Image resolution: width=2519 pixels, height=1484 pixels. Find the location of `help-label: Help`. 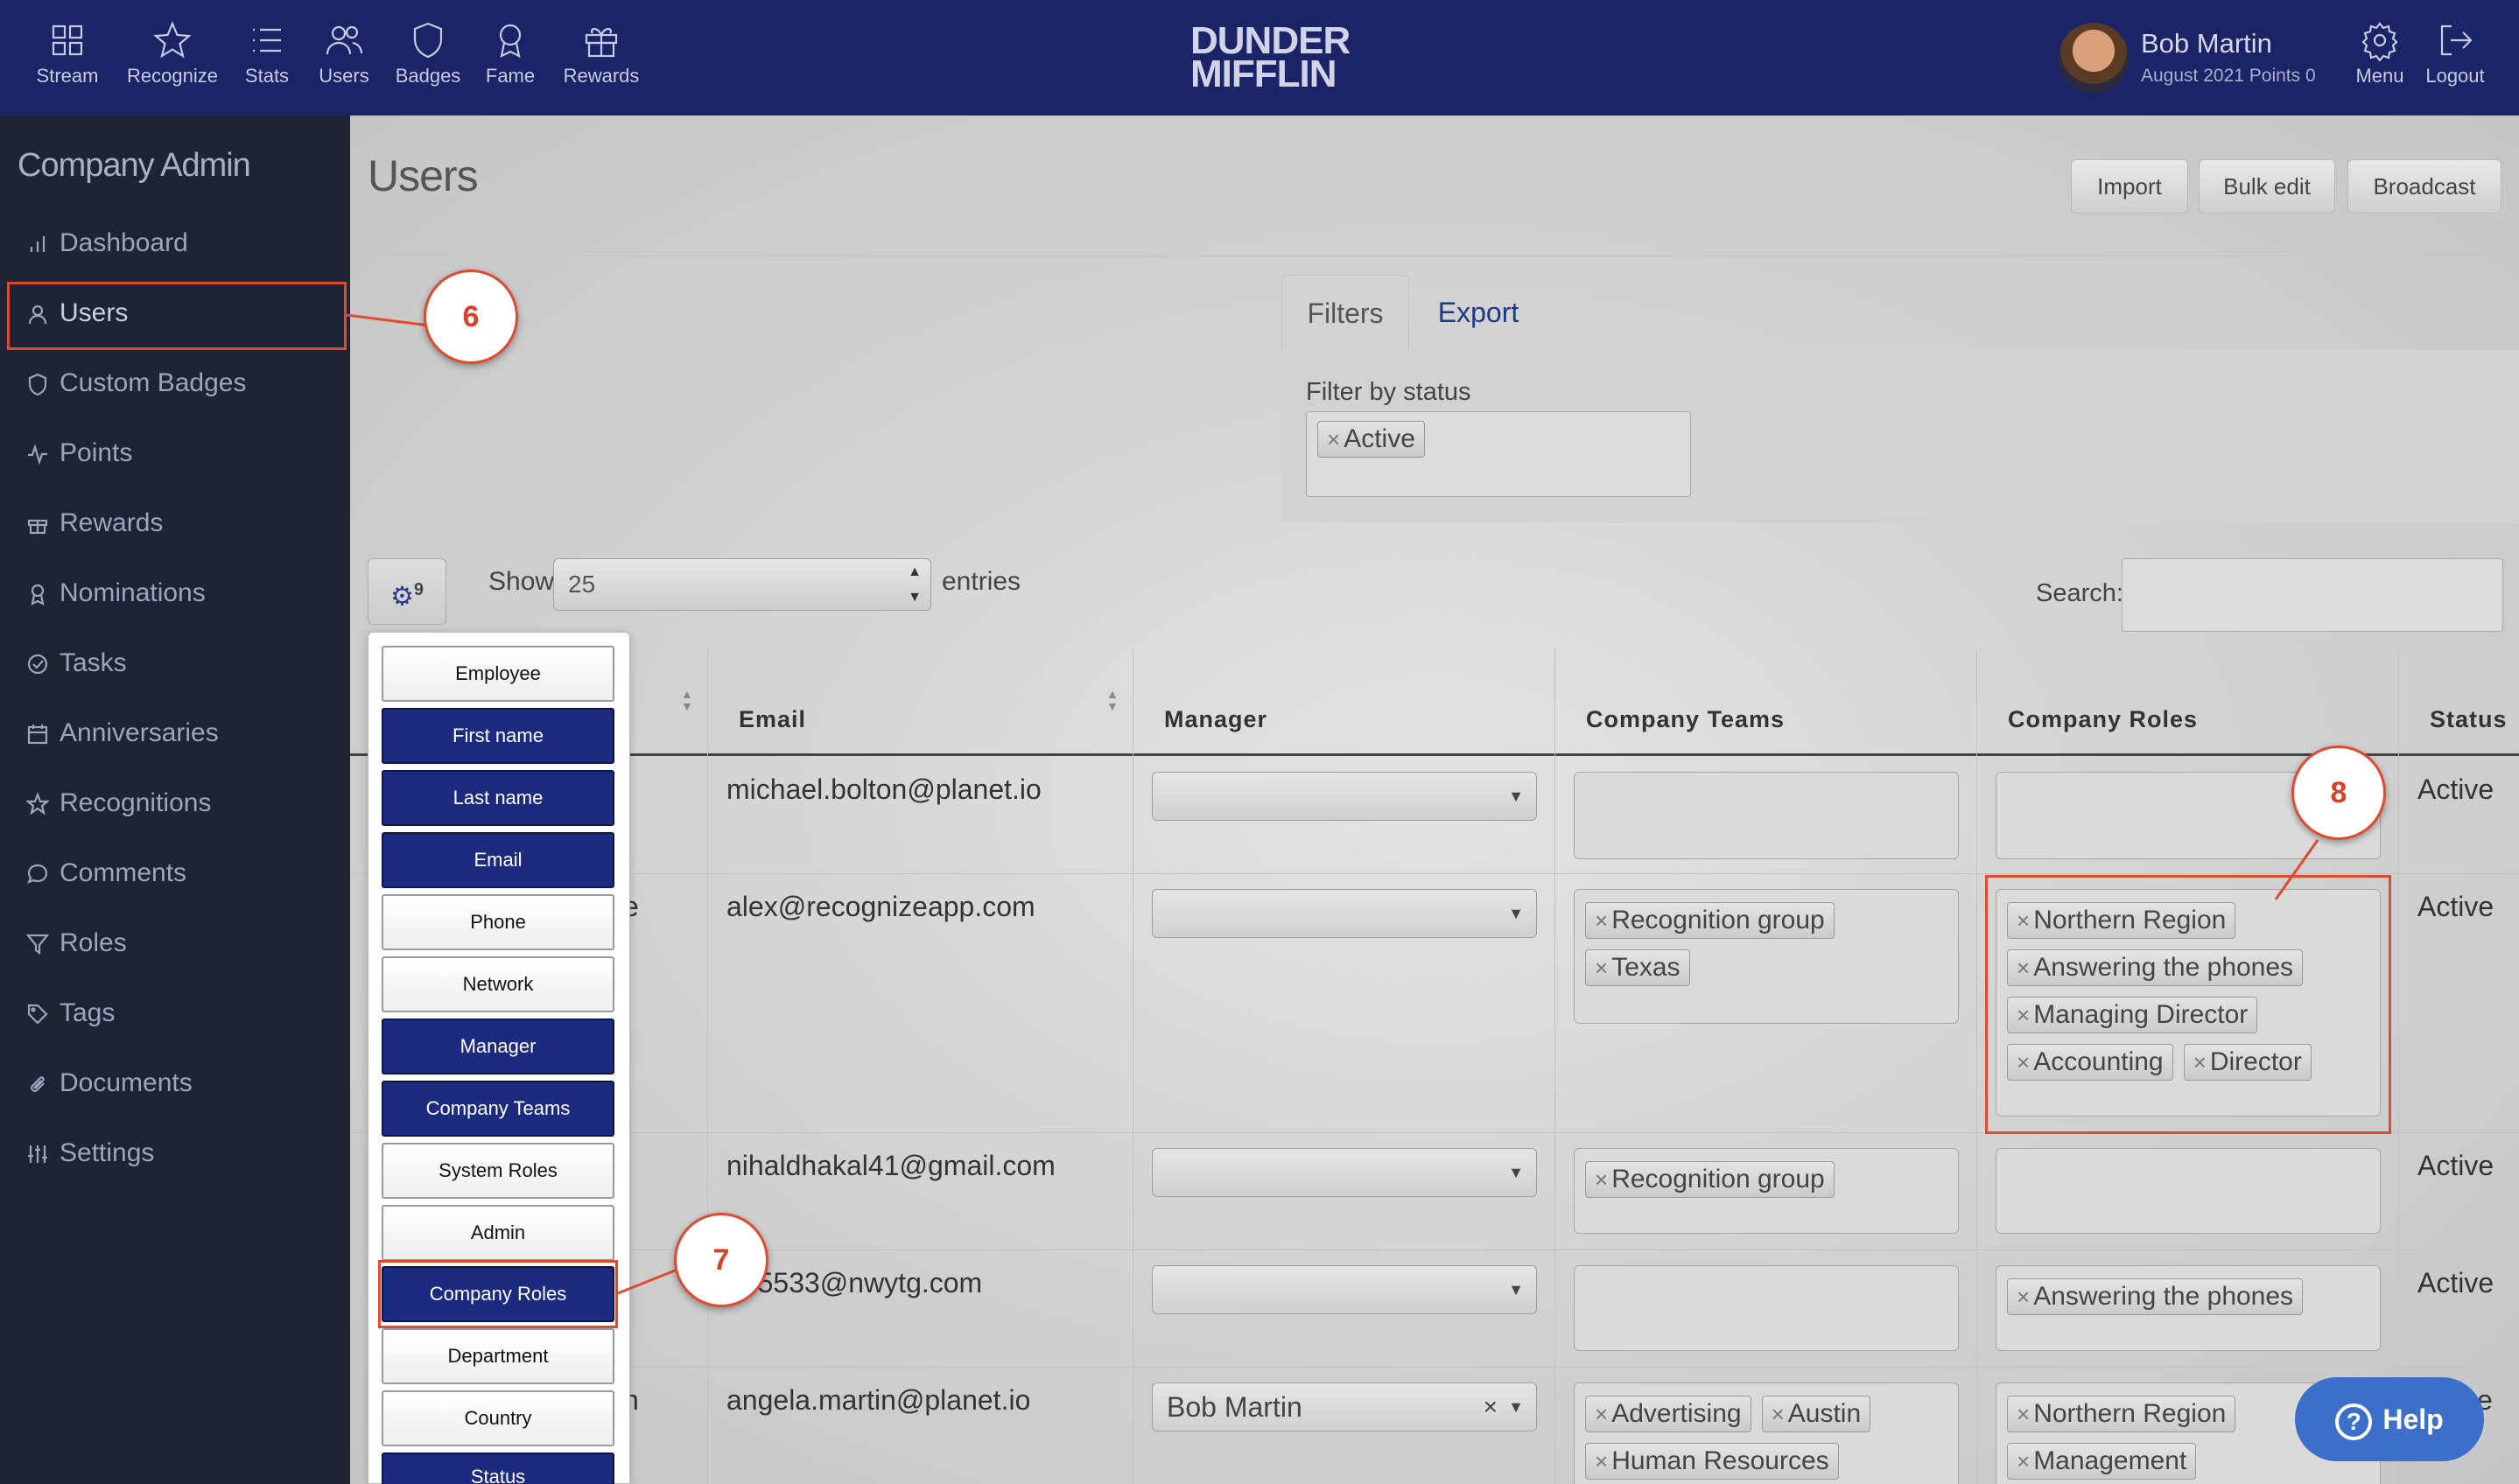

help-label: Help is located at coordinates (2413, 1419).